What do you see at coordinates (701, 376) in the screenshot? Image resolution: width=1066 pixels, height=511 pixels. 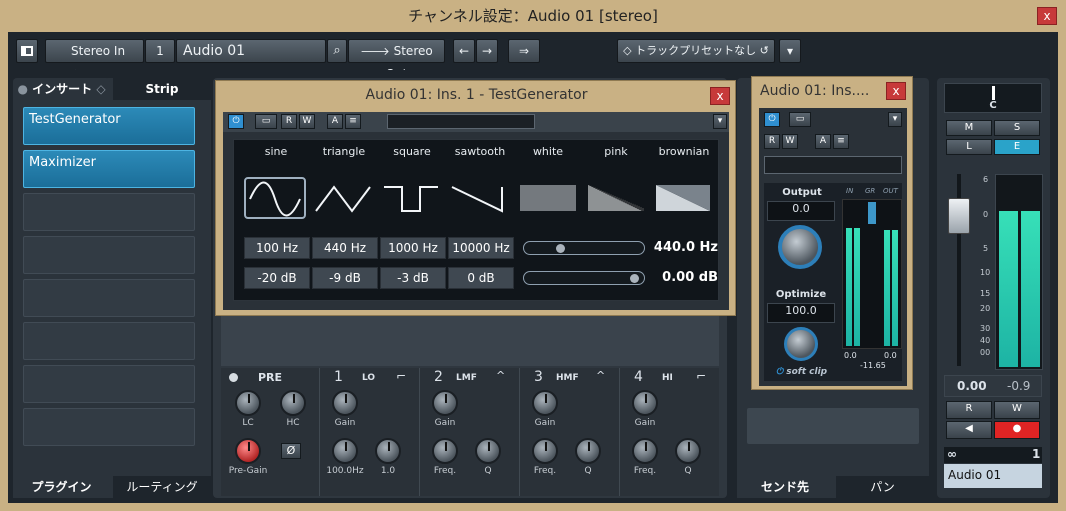 I see `band-4-shape-icon: ⌐` at bounding box center [701, 376].